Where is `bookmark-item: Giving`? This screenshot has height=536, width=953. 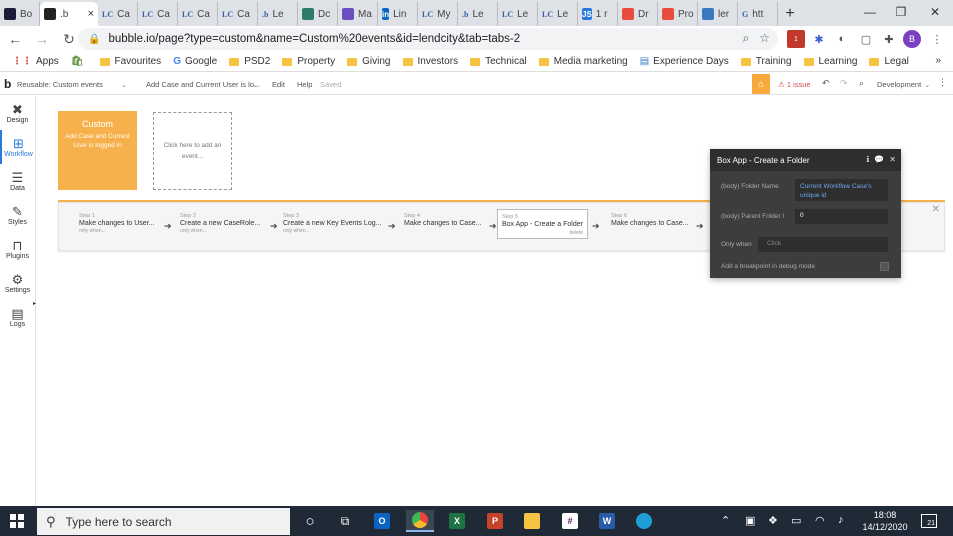 bookmark-item: Giving is located at coordinates (369, 61).